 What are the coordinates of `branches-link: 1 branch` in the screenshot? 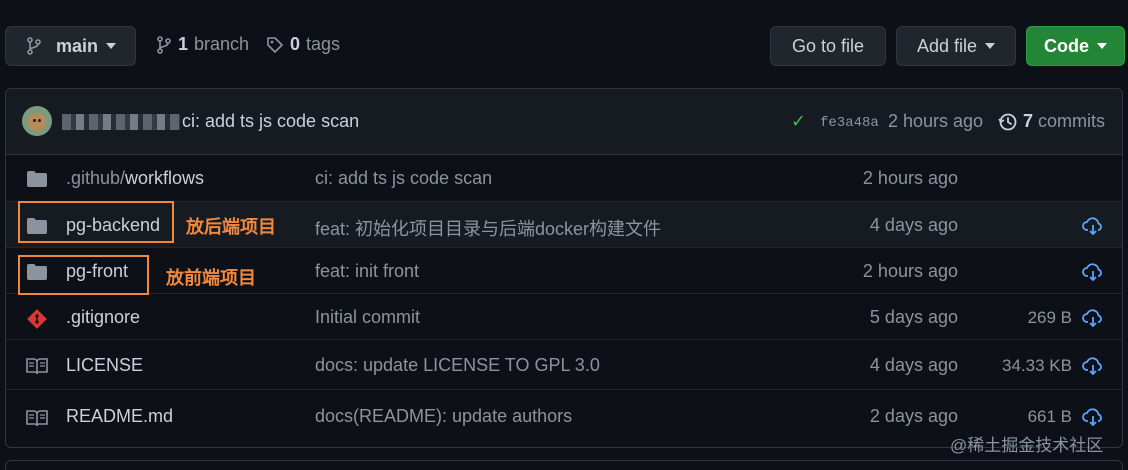 It's located at (202, 44).